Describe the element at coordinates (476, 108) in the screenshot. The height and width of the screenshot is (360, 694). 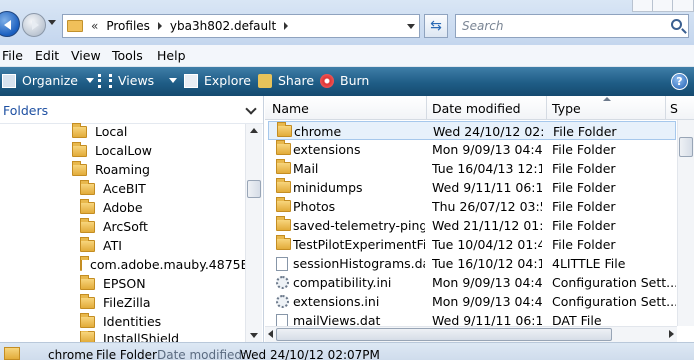
I see `column-header-date: Date modified` at that location.